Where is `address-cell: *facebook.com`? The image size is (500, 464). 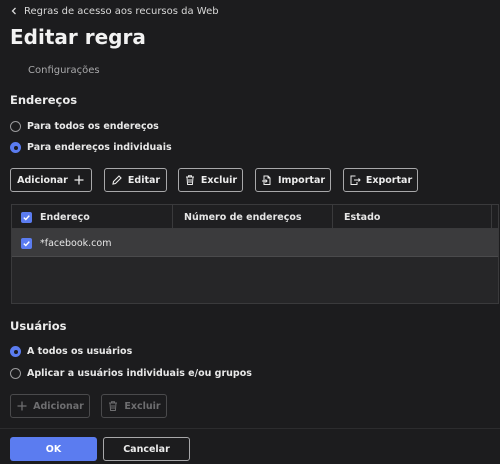
address-cell: *facebook.com is located at coordinates (76, 243).